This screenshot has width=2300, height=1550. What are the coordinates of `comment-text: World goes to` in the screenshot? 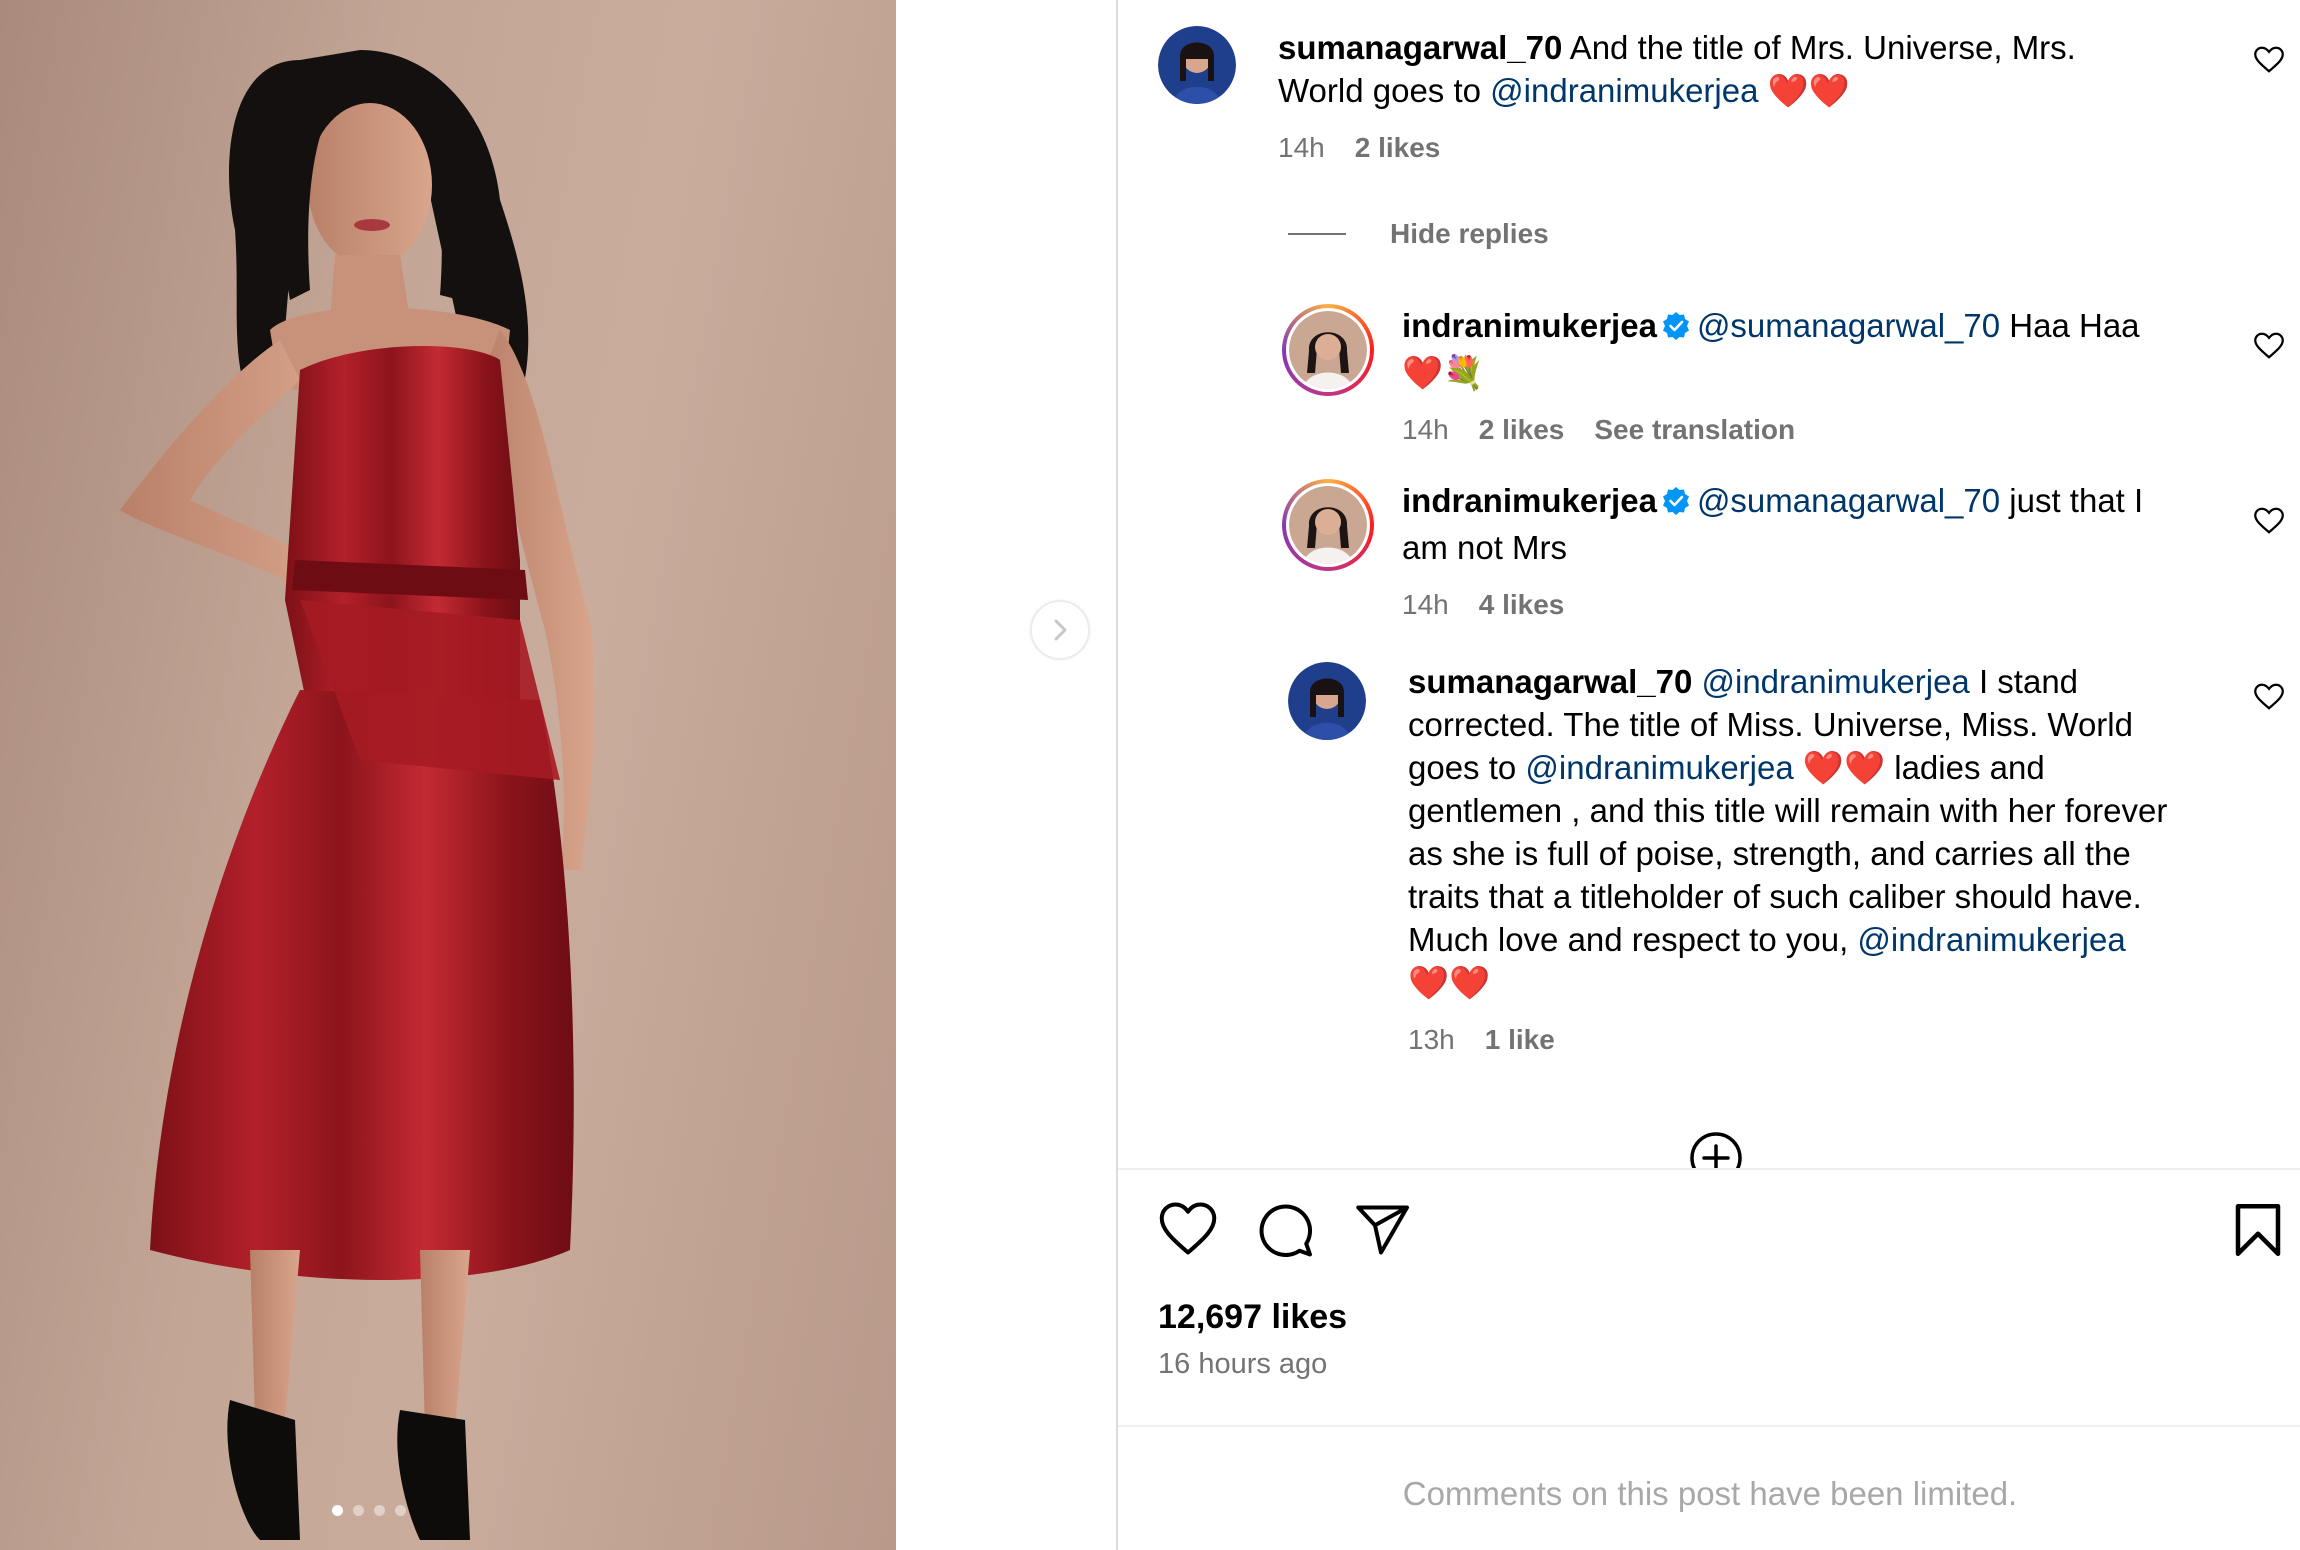 It's located at (1384, 90).